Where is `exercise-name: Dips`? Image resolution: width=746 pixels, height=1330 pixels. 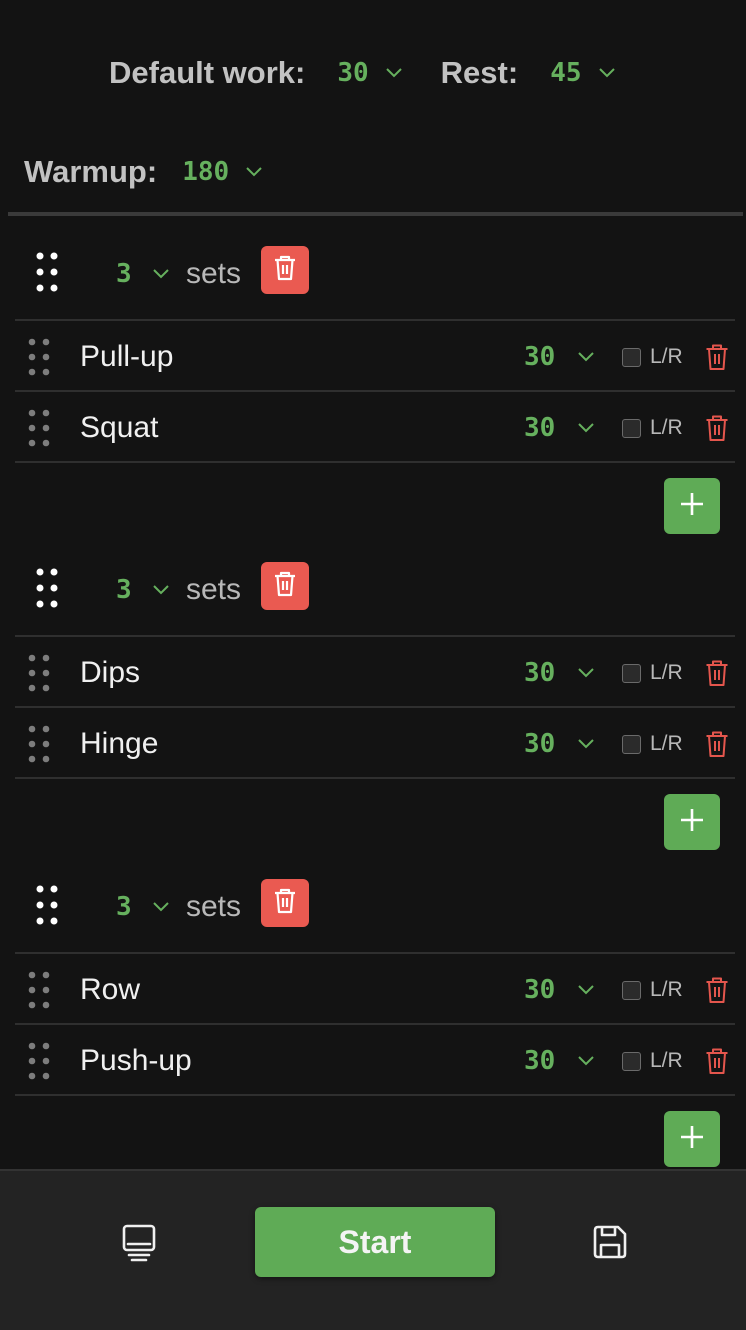 exercise-name: Dips is located at coordinates (110, 672).